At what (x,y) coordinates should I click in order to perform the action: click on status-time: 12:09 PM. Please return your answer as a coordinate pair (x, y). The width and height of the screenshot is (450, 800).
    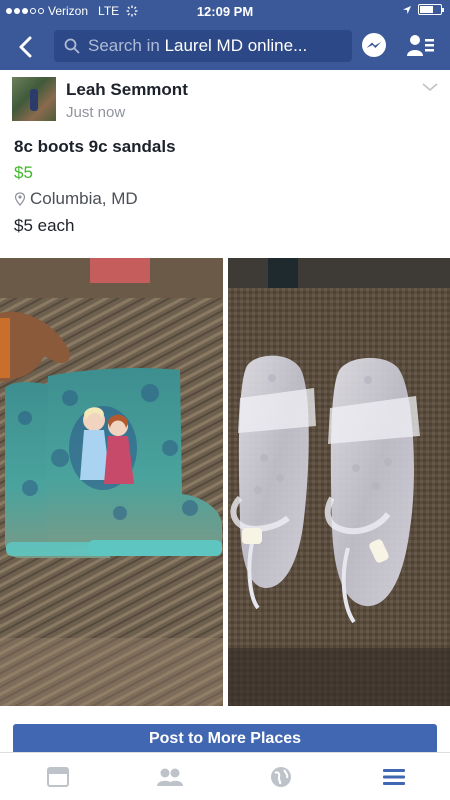
    Looking at the image, I should click on (225, 11).